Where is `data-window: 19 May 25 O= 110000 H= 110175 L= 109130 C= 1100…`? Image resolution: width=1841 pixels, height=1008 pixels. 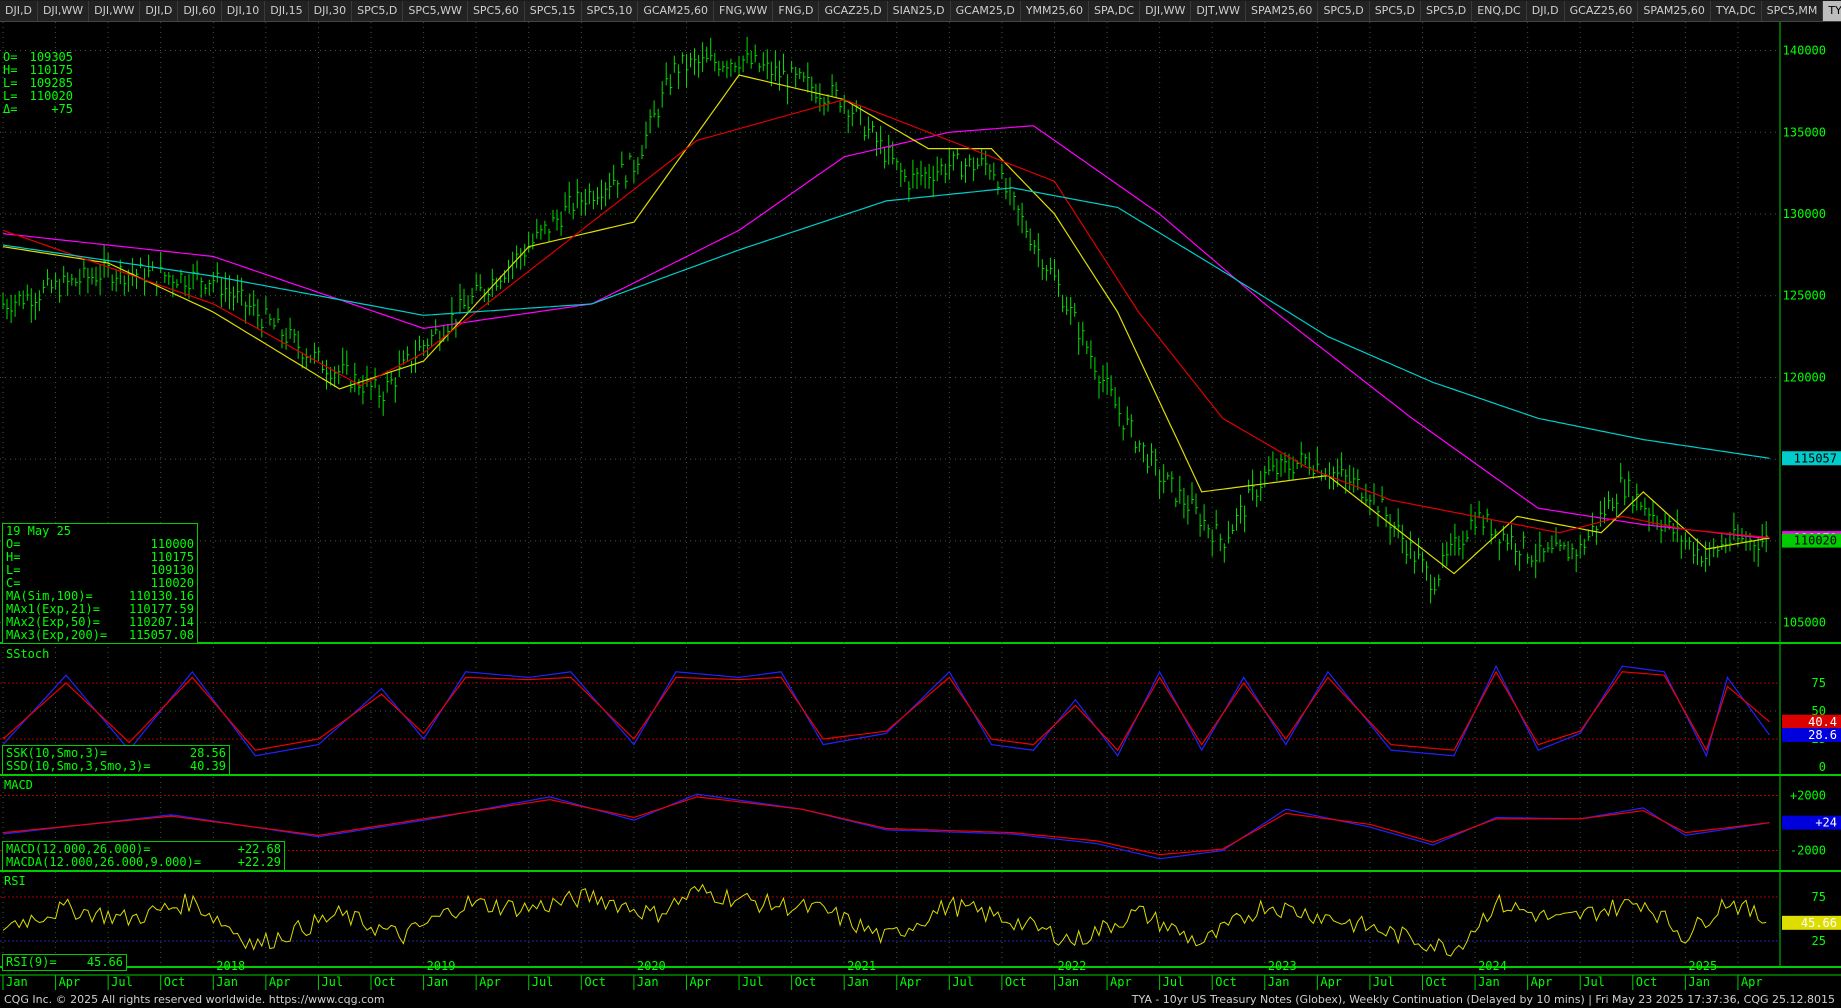 data-window: 19 May 25 O= 110000 H= 110175 L= 109130 C= 1100… is located at coordinates (100, 583).